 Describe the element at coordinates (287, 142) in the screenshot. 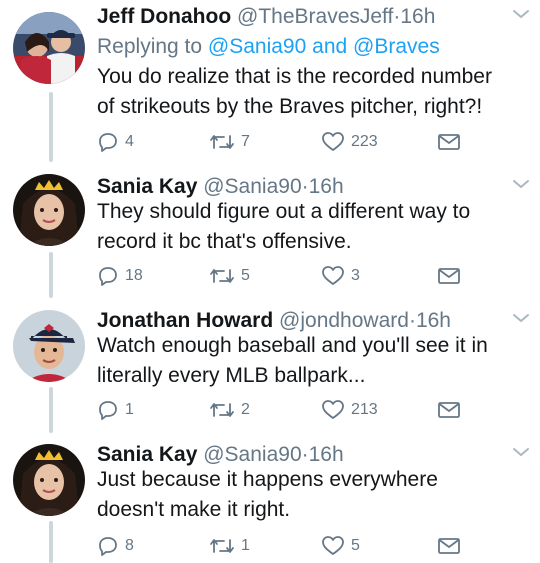

I see `tweet-actions: 4 7 223` at that location.